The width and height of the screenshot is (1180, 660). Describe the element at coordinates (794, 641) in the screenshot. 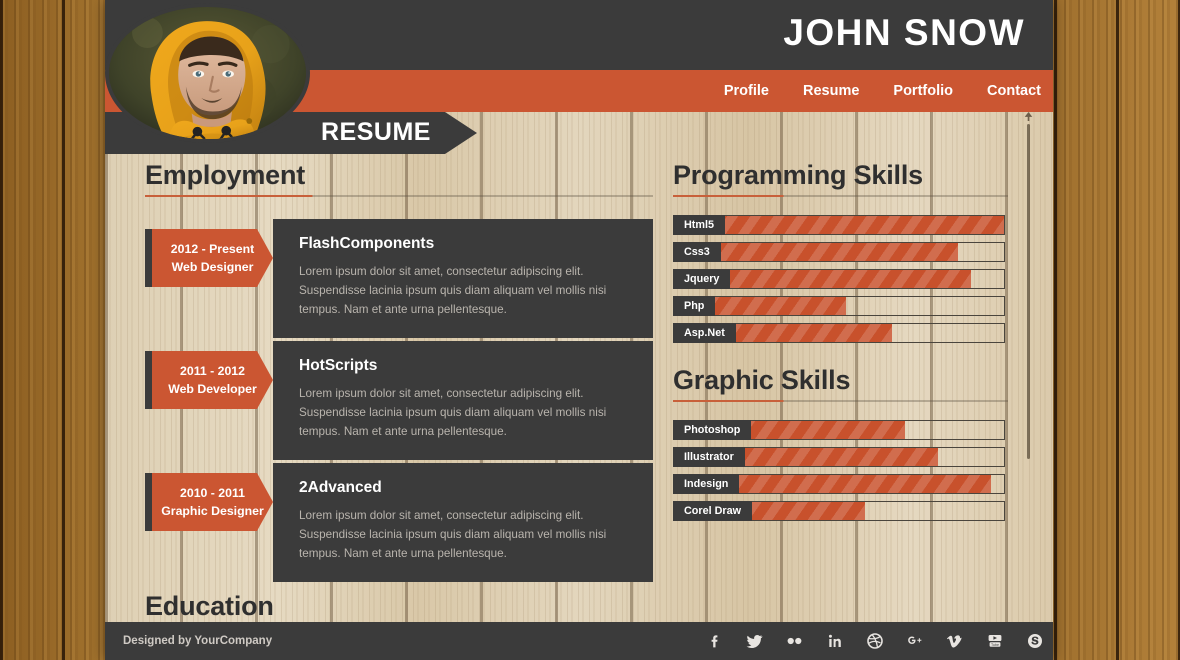

I see `flickr-icon` at that location.